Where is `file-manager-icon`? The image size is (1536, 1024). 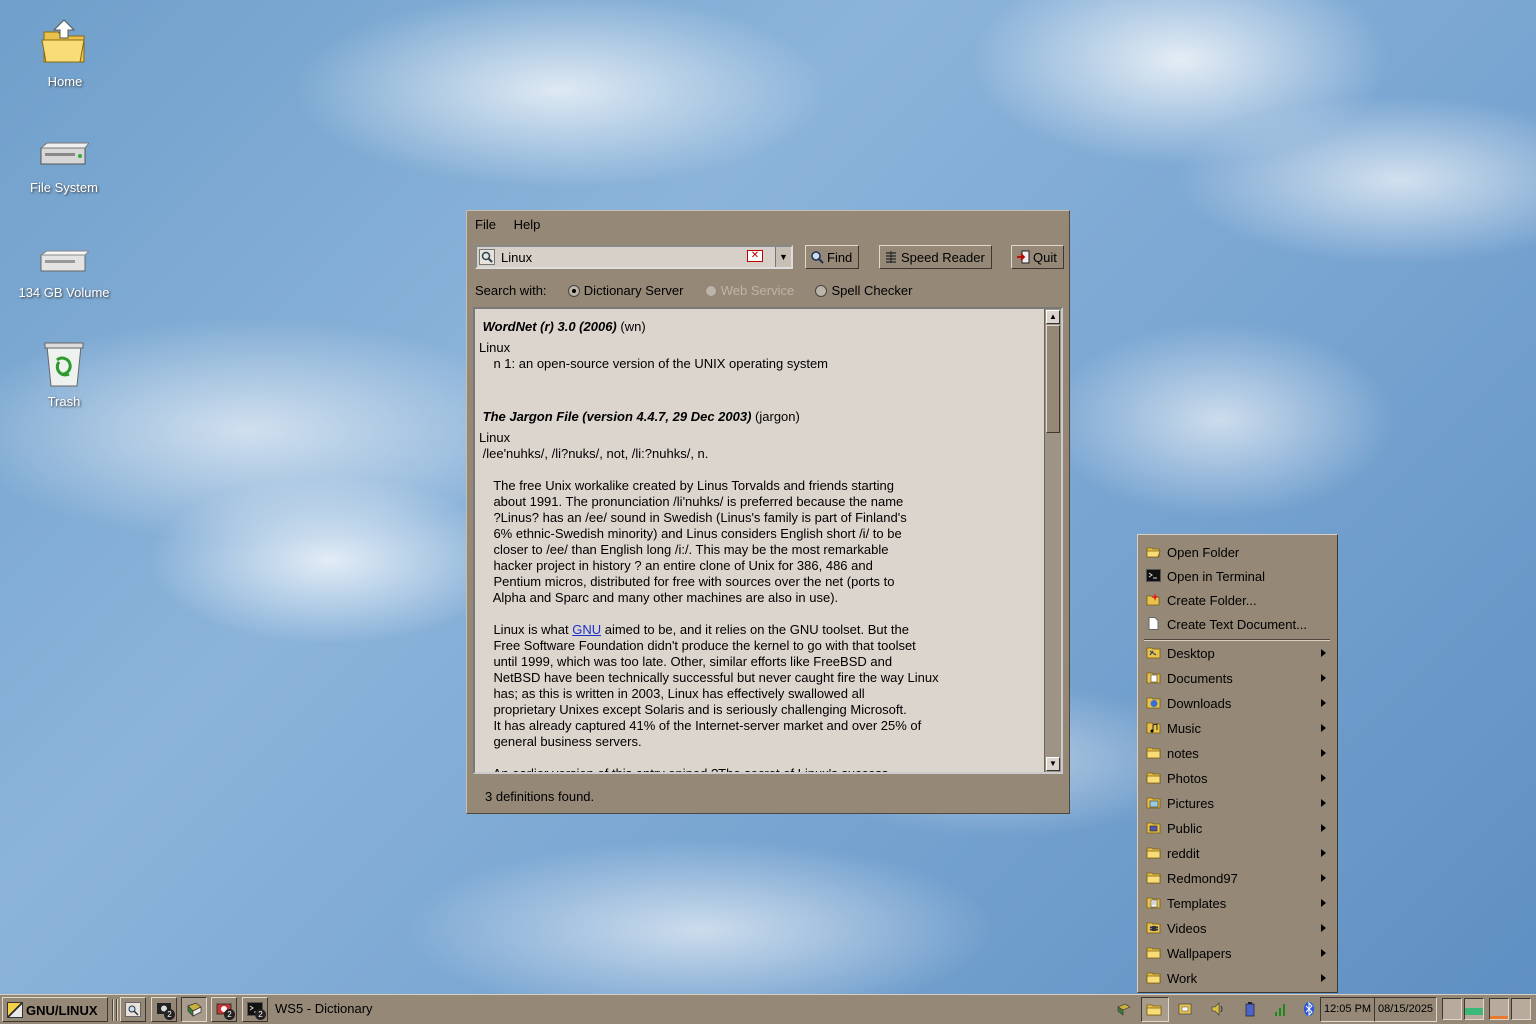
file-manager-icon is located at coordinates (133, 1009).